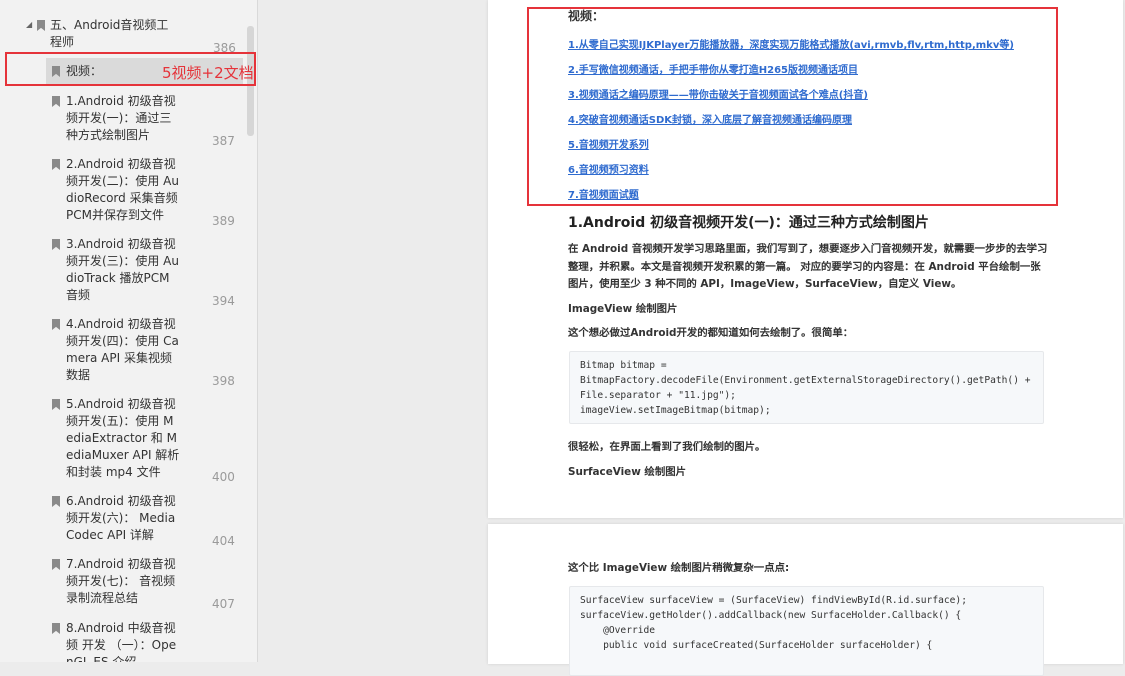 This screenshot has width=1125, height=676. Describe the element at coordinates (223, 477) in the screenshot. I see `toc-page-number: 400` at that location.